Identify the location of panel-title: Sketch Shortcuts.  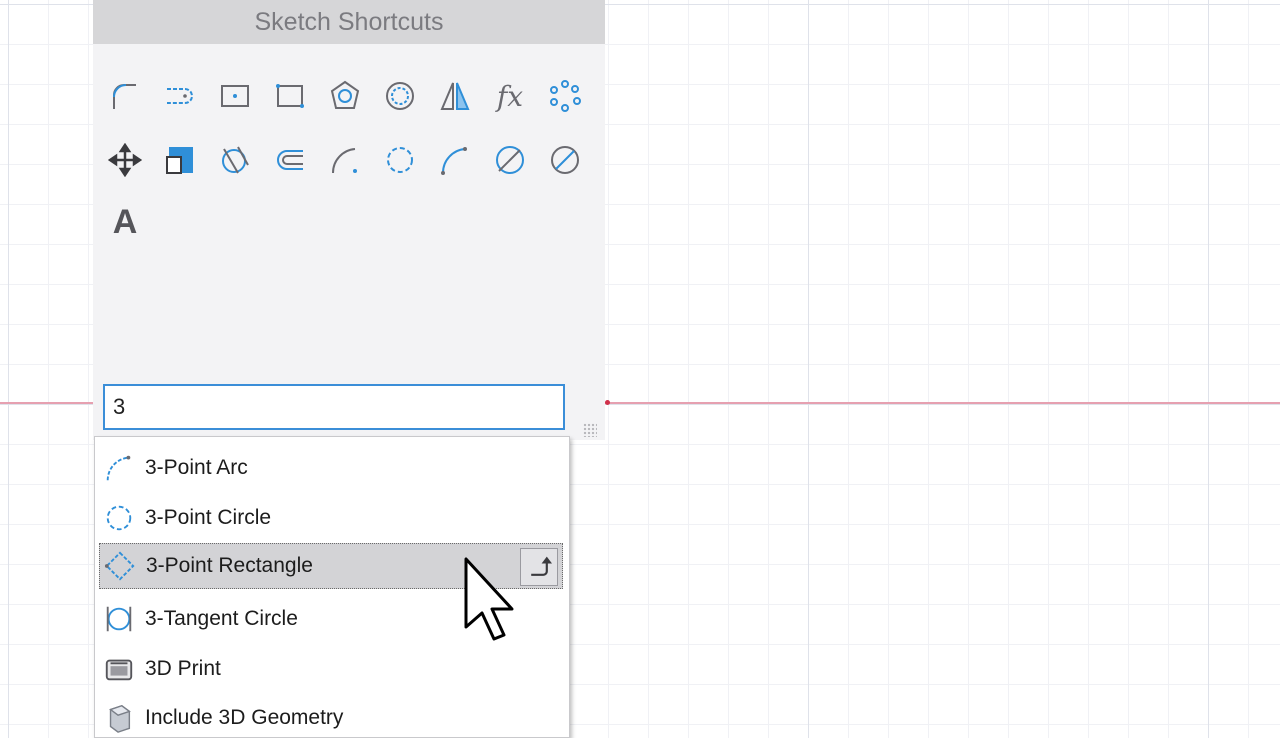
(349, 22).